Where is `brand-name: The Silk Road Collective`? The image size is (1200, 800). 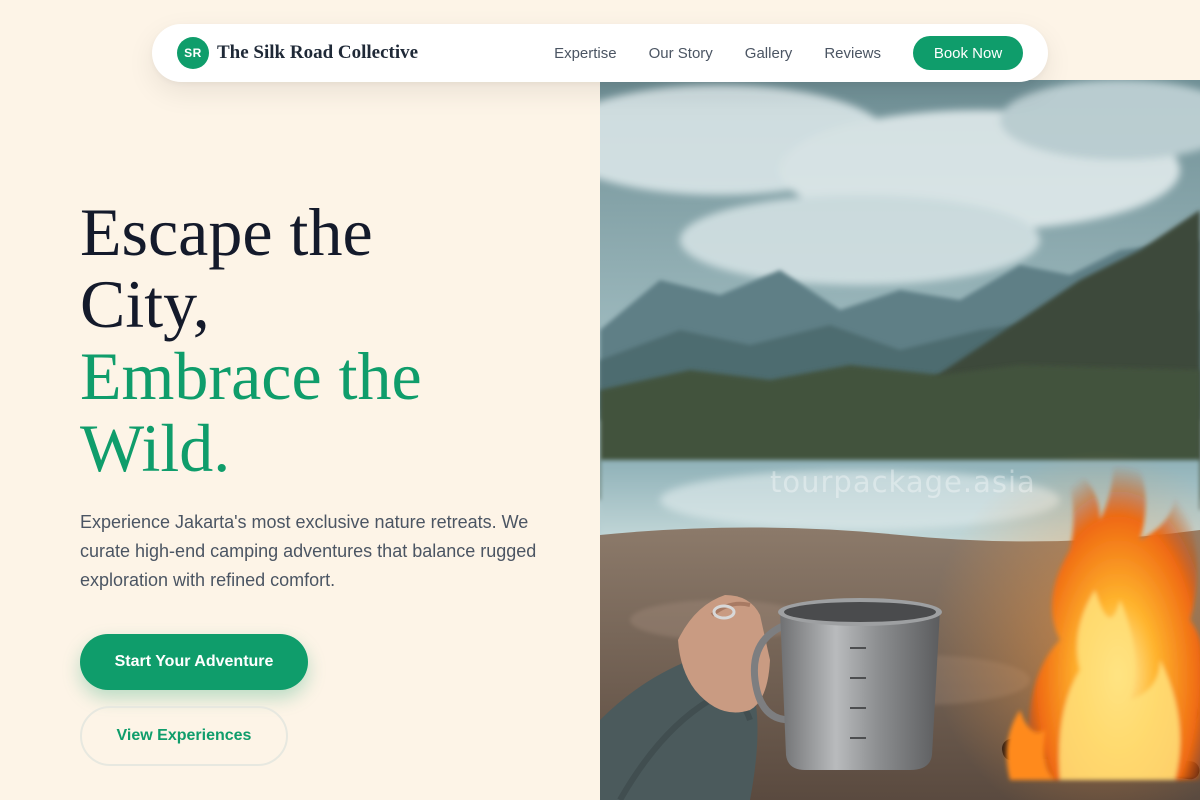 brand-name: The Silk Road Collective is located at coordinates (317, 53).